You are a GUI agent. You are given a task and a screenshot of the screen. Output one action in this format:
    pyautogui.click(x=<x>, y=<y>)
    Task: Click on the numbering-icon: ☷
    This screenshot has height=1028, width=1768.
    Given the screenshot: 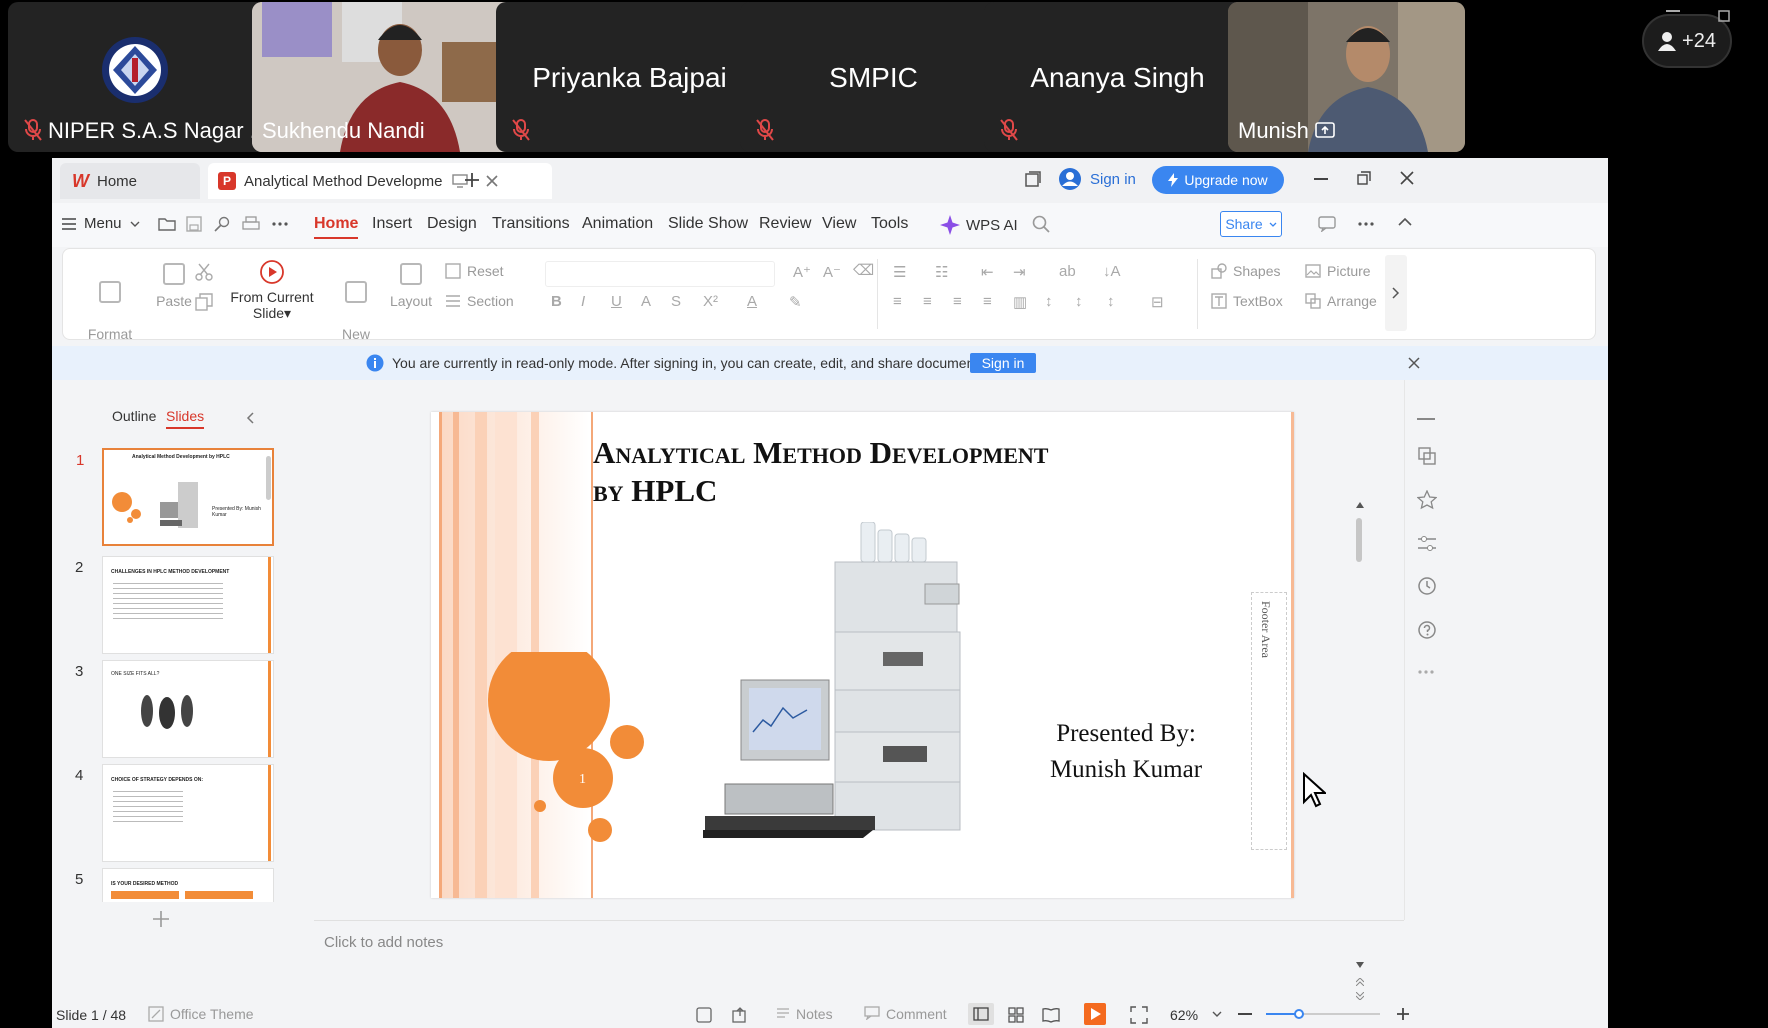 What is the action you would take?
    pyautogui.click(x=941, y=272)
    